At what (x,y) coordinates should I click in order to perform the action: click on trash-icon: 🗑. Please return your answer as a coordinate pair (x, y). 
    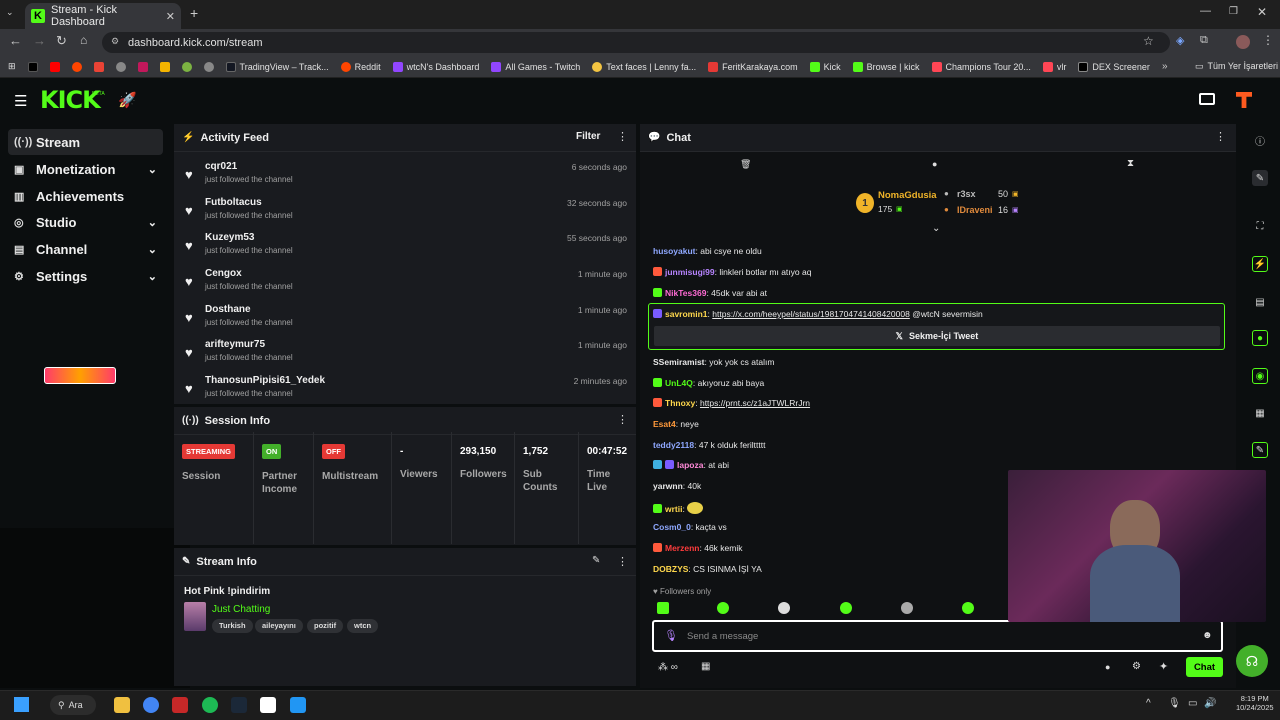
    Looking at the image, I should click on (745, 164).